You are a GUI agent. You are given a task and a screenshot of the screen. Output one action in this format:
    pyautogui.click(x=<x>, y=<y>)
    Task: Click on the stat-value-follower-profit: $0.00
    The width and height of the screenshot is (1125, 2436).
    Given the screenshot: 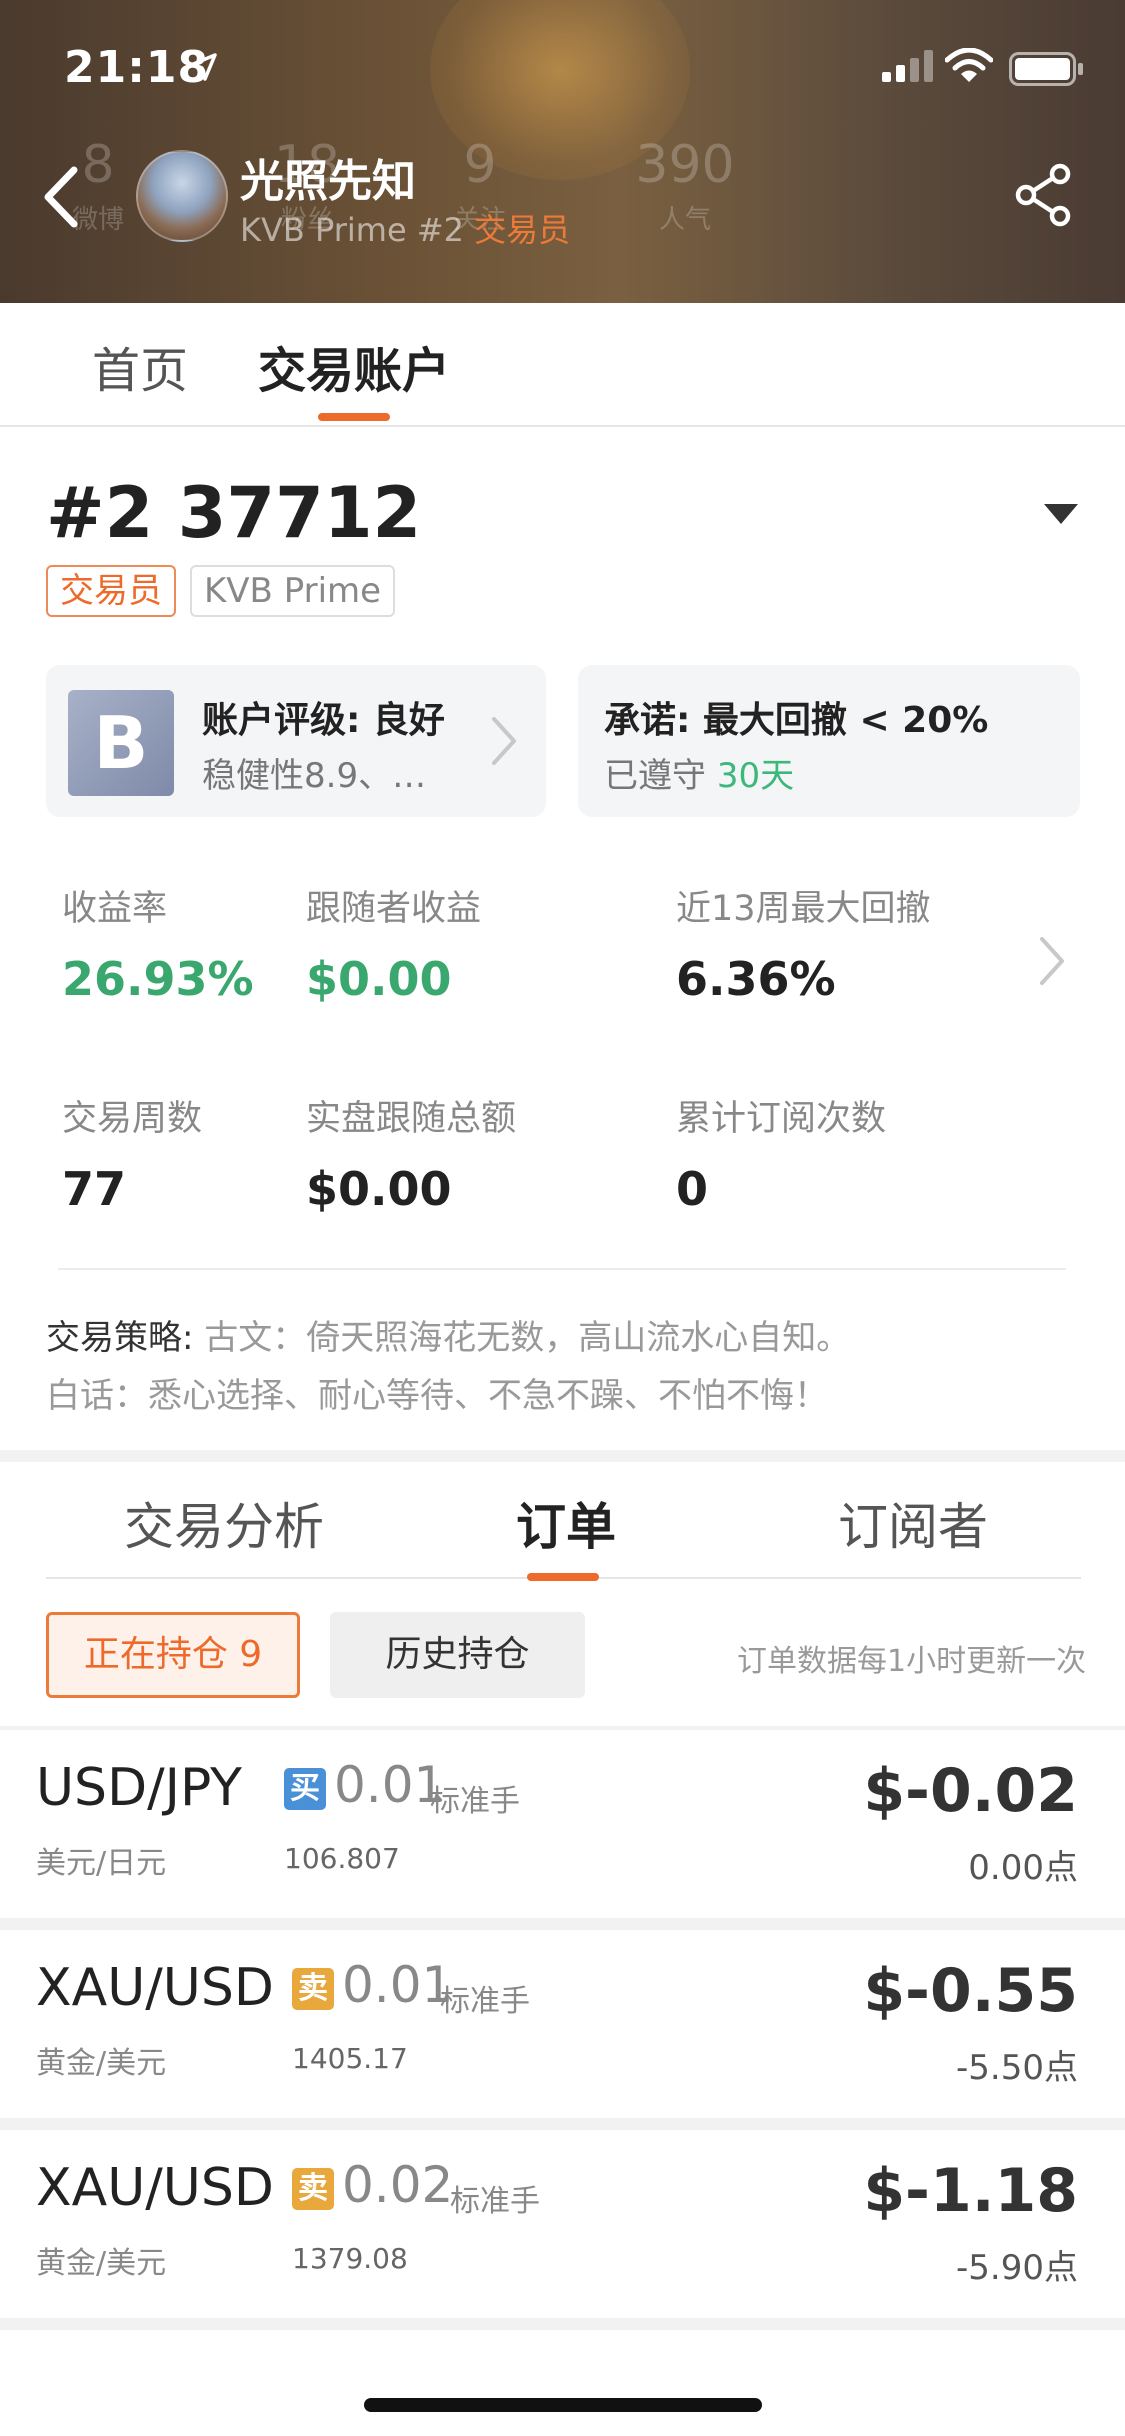 What is the action you would take?
    pyautogui.click(x=379, y=979)
    